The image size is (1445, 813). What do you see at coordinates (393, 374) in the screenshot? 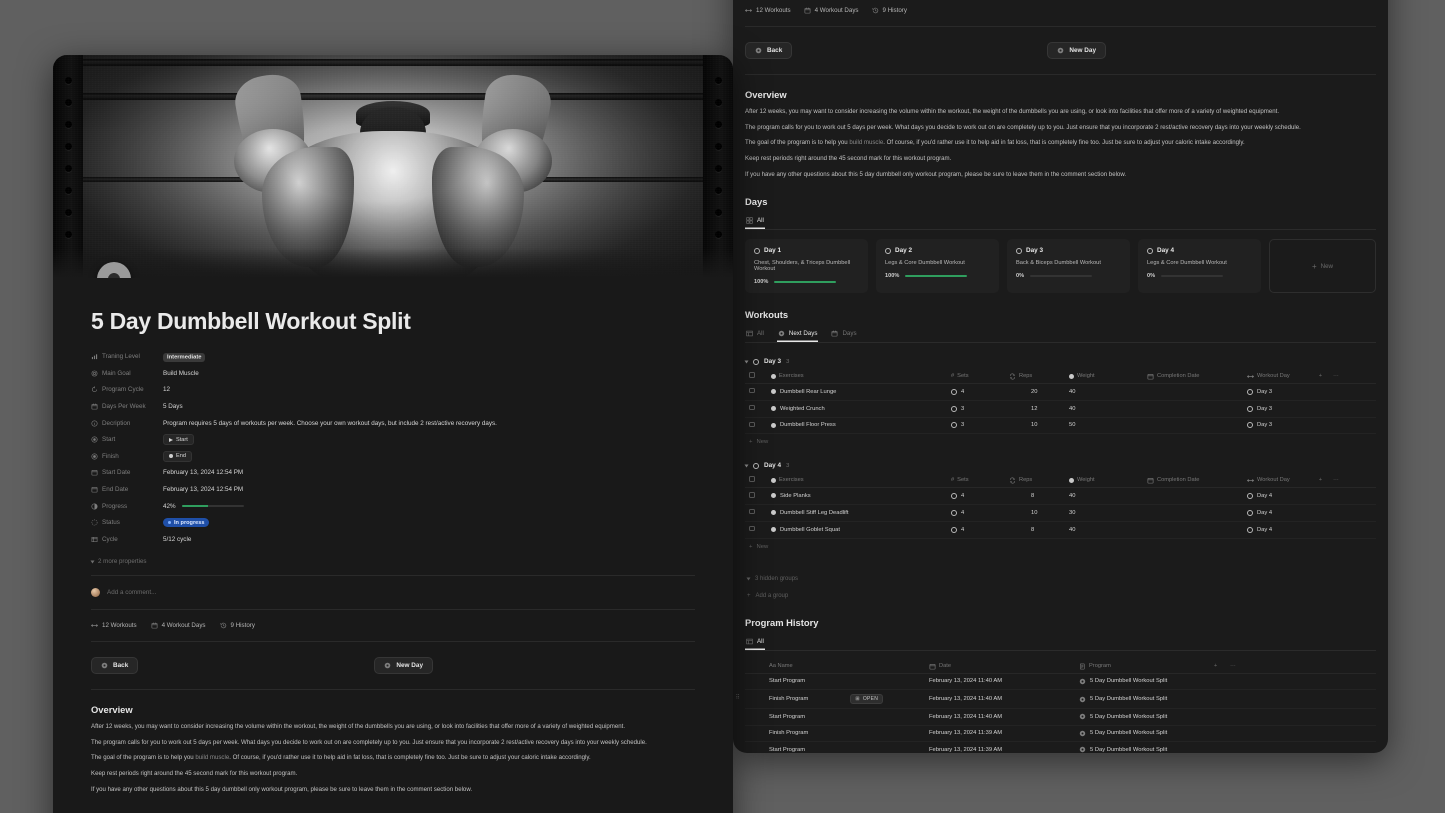
I see `property-main-goal: Main Goal Build Muscle` at bounding box center [393, 374].